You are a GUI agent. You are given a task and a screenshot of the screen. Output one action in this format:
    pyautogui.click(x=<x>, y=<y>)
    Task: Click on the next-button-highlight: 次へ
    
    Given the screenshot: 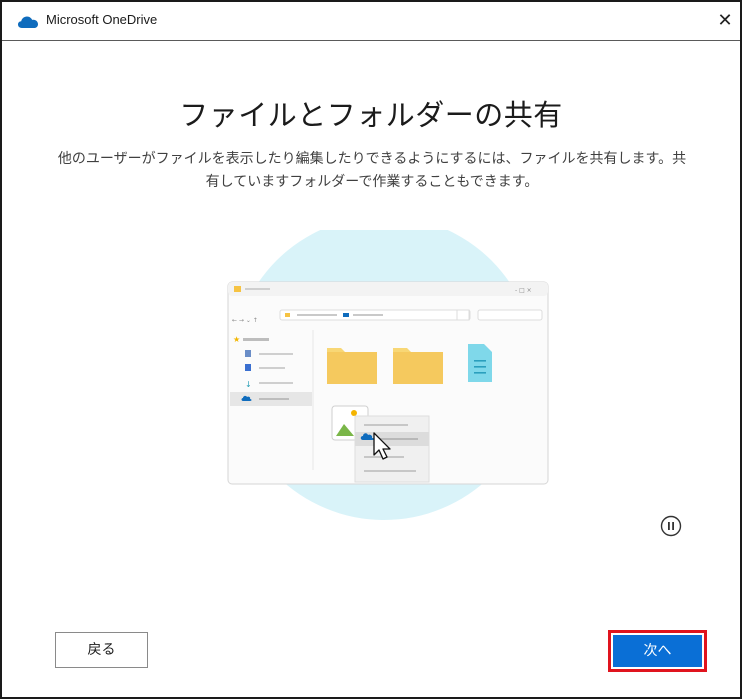 What is the action you would take?
    pyautogui.click(x=657, y=651)
    